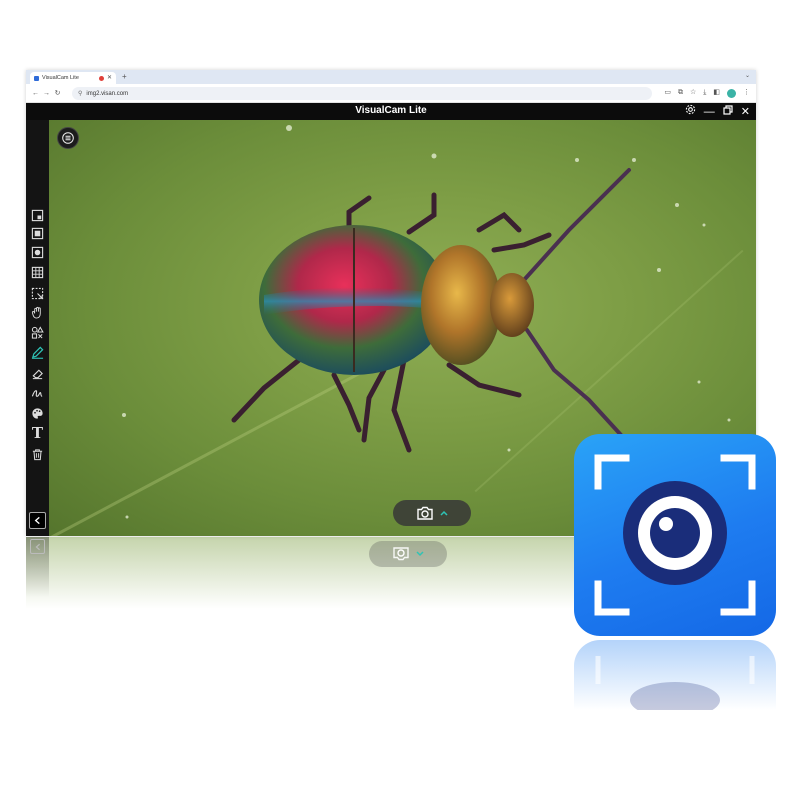  I want to click on collapse-sidebar-button, so click(37, 520).